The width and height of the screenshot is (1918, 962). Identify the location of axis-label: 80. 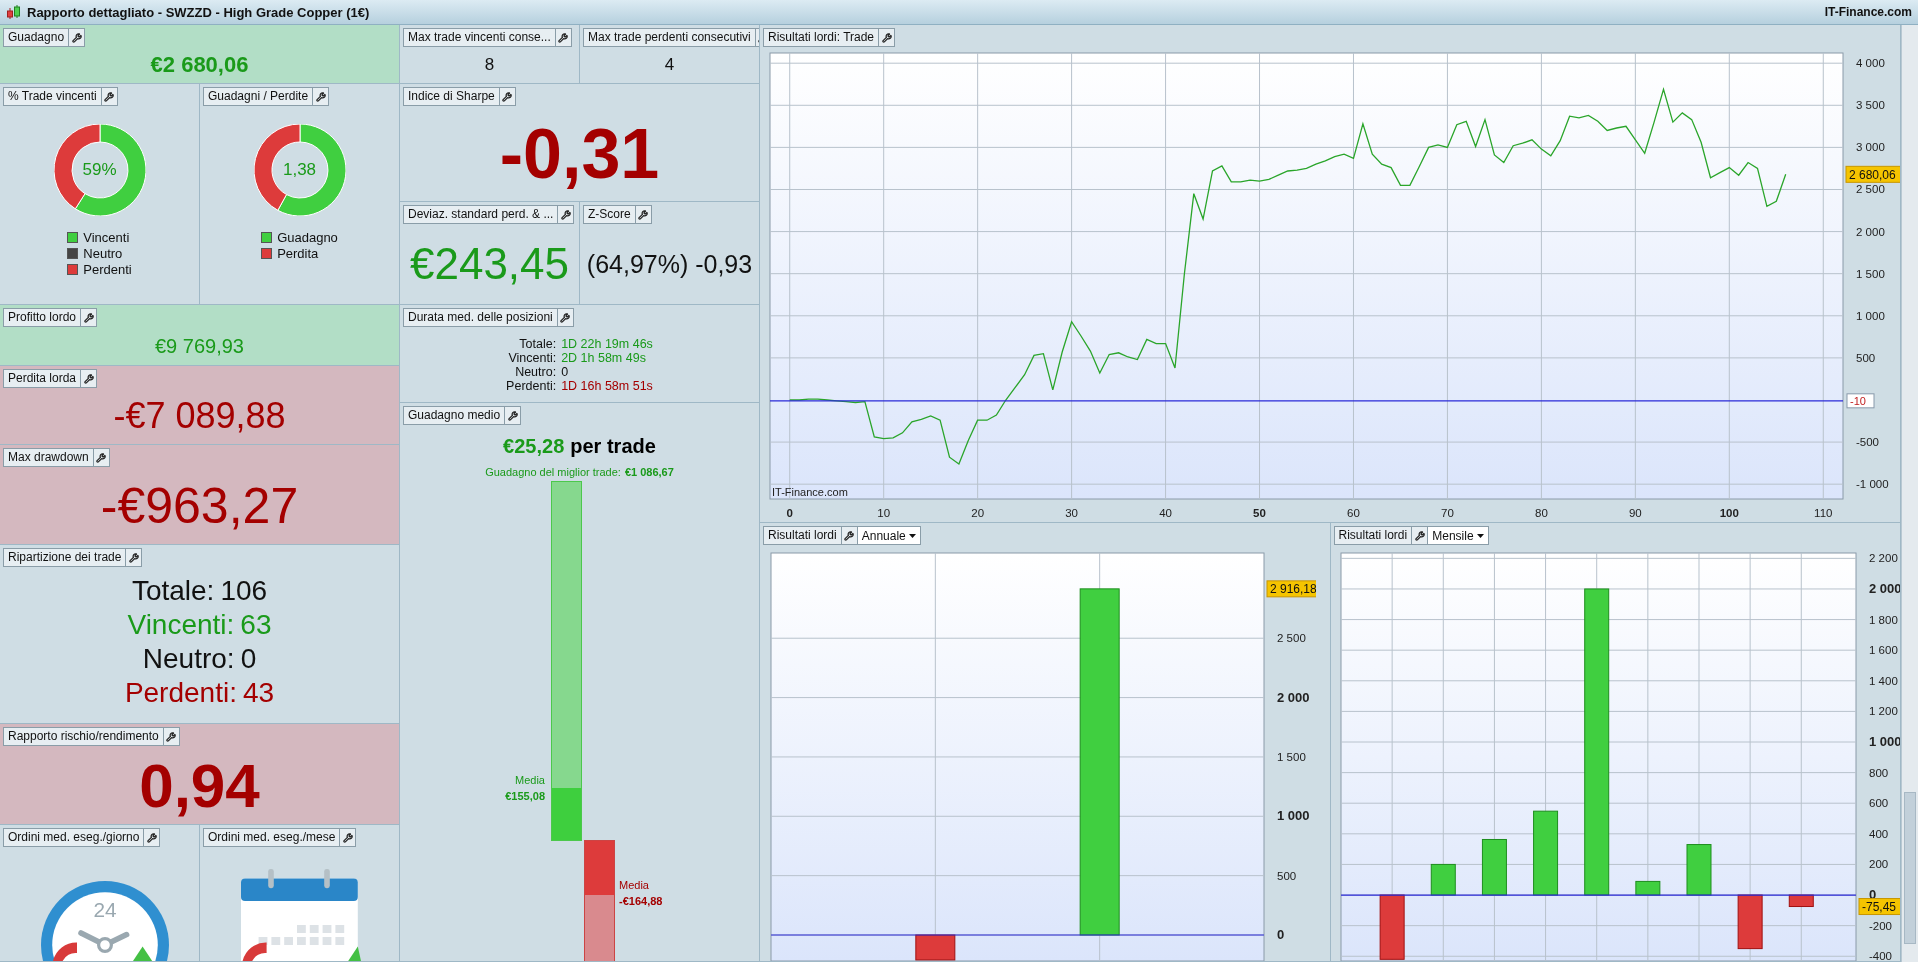
(1541, 513).